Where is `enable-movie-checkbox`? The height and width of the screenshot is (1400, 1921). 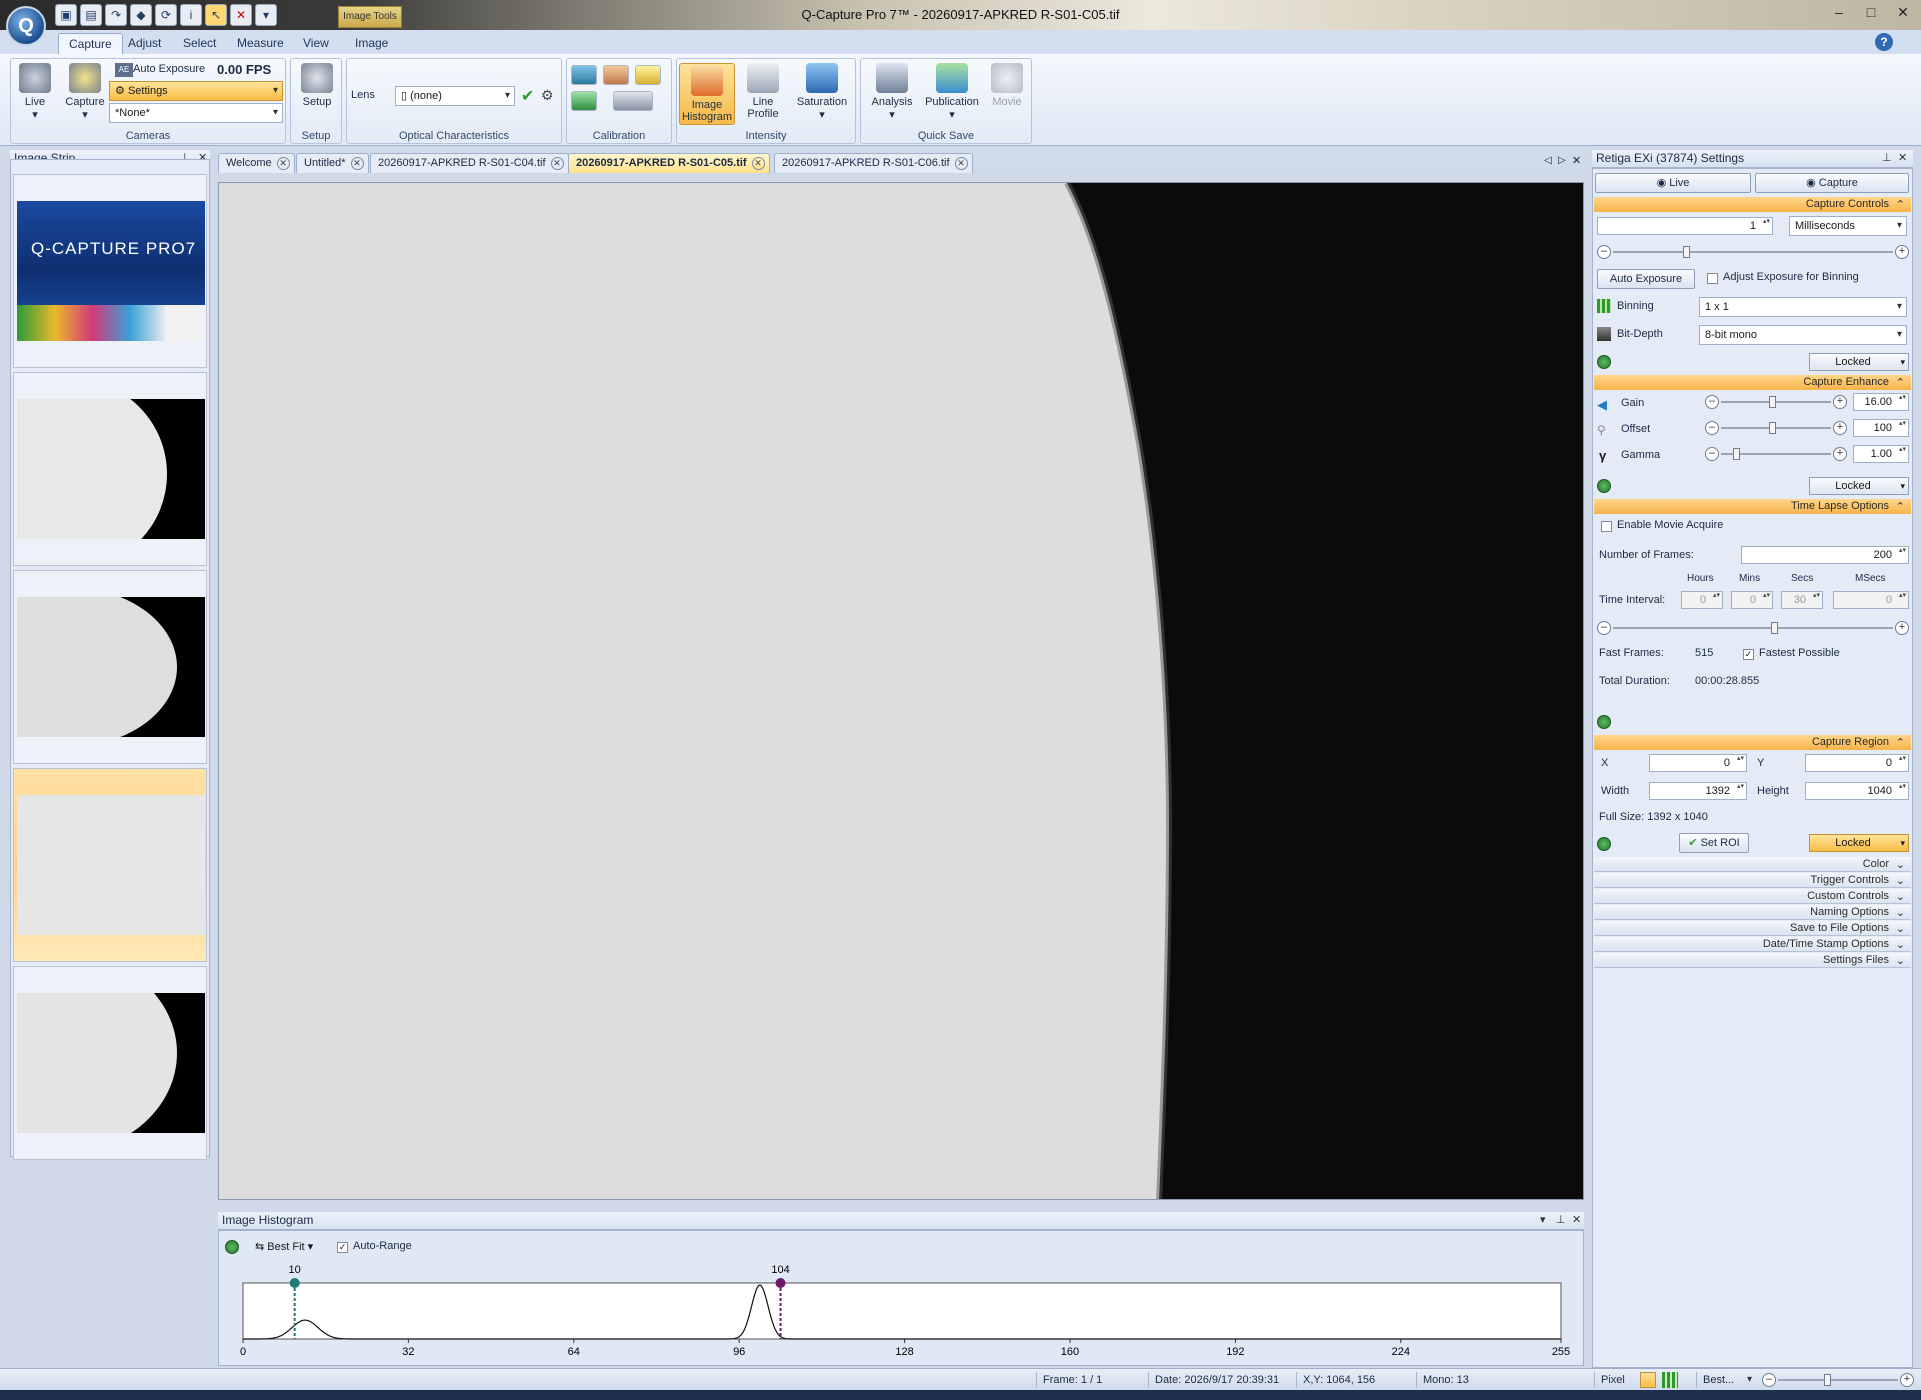 enable-movie-checkbox is located at coordinates (1606, 526).